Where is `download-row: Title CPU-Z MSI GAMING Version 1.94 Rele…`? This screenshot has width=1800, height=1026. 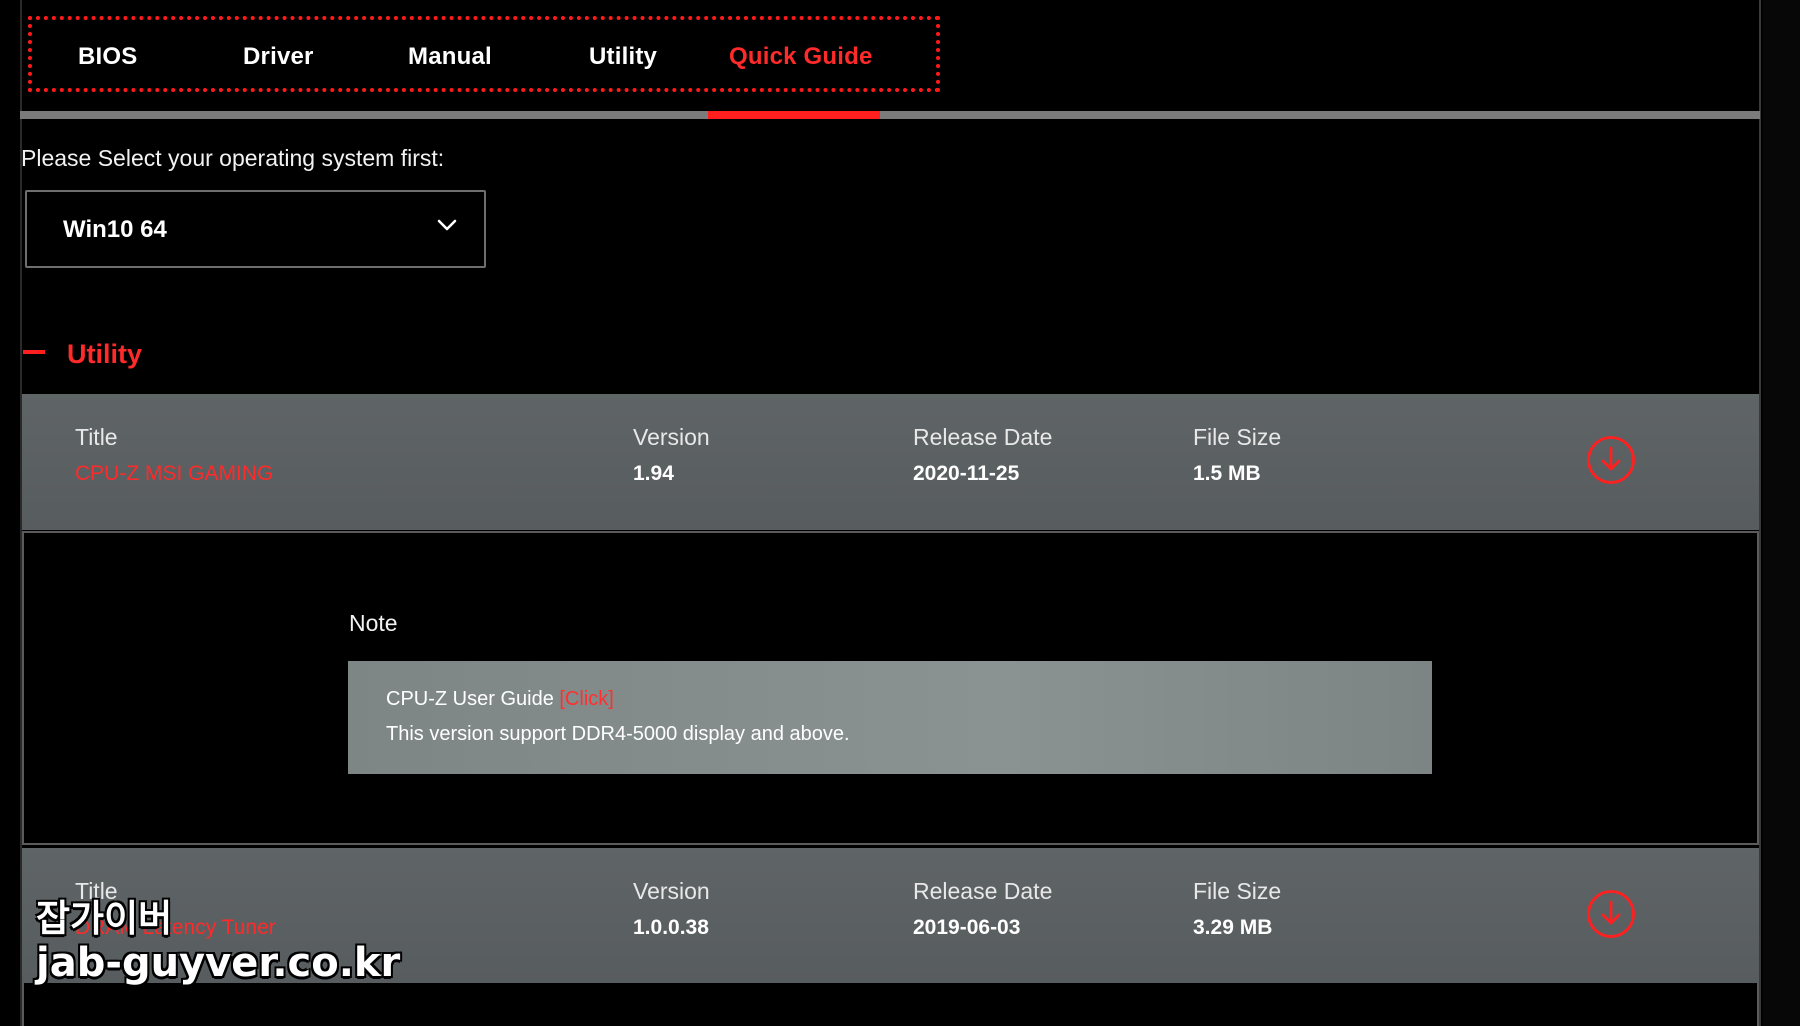
download-row: Title CPU-Z MSI GAMING Version 1.94 Rele… is located at coordinates (890, 462).